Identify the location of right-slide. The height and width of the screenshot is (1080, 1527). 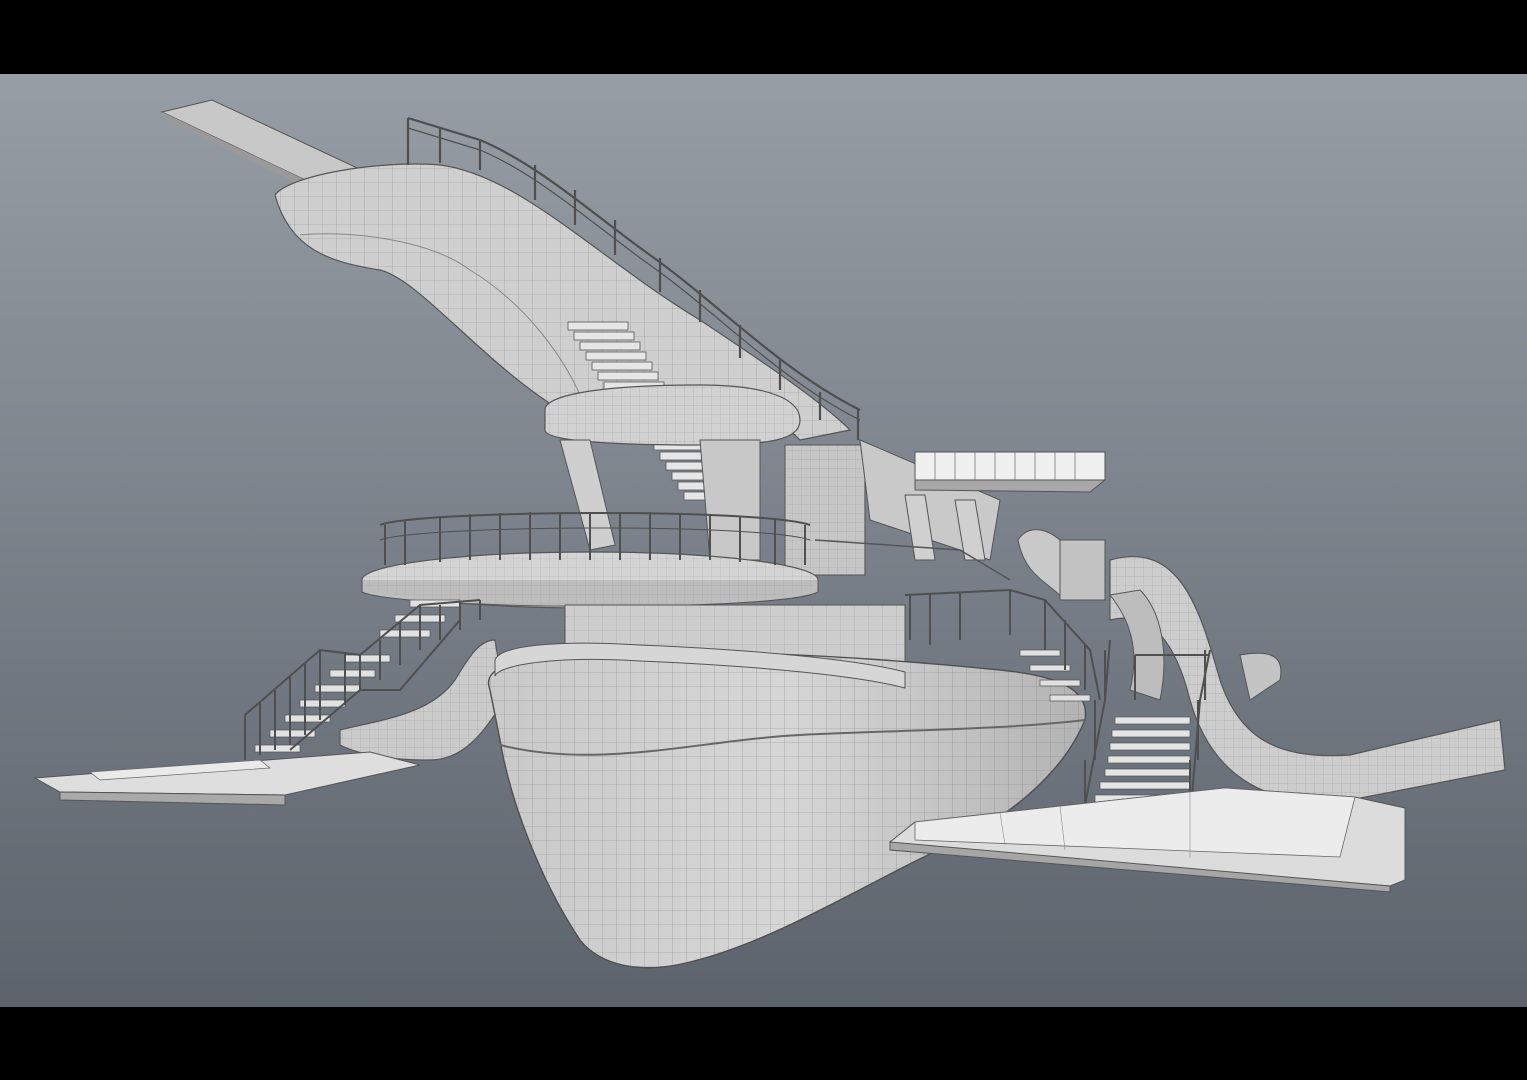
(1261, 666).